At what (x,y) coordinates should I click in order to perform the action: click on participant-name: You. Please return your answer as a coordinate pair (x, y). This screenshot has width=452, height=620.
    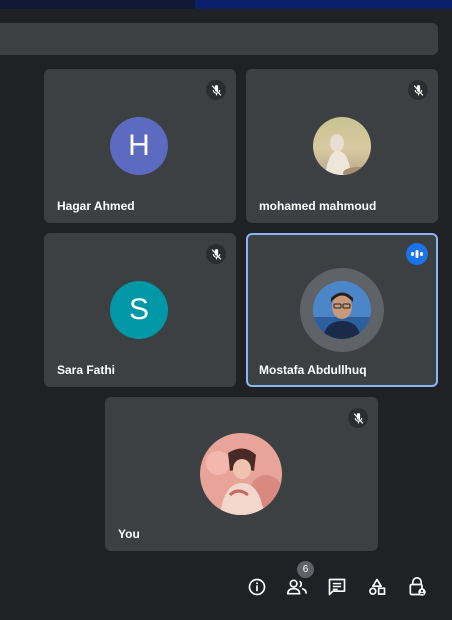
    Looking at the image, I should click on (129, 534).